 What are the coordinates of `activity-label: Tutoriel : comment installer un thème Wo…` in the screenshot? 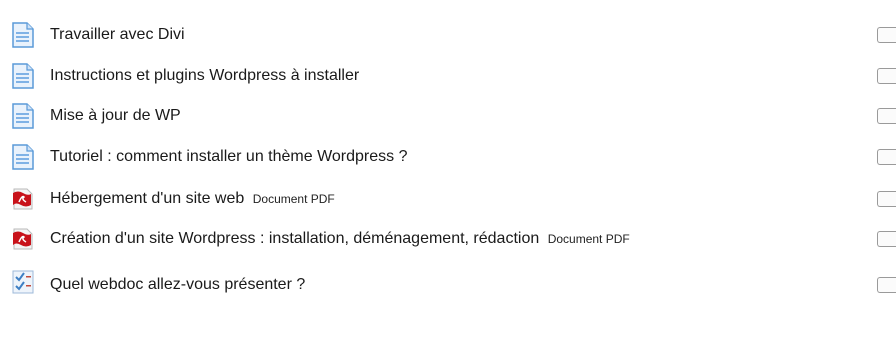 It's located at (228, 157).